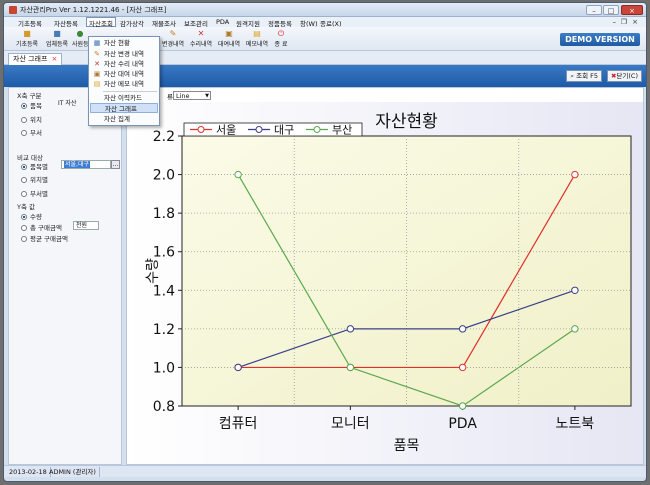  I want to click on x-axis-label: 품목, so click(407, 446).